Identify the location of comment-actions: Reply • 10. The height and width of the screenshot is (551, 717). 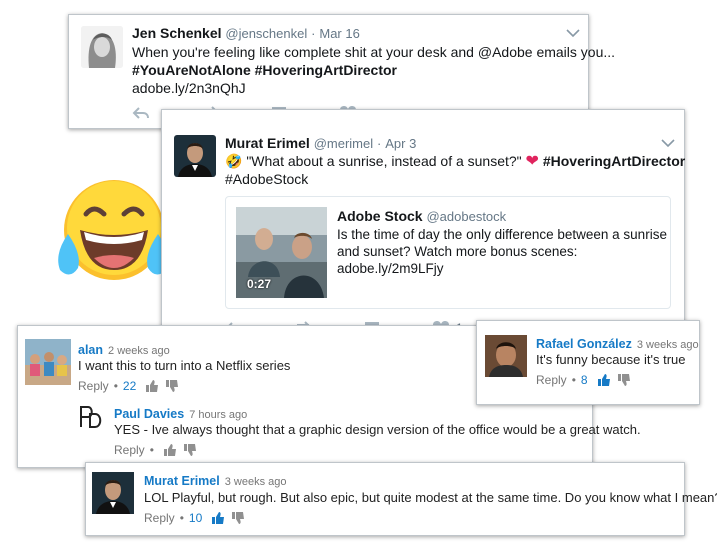
(194, 518).